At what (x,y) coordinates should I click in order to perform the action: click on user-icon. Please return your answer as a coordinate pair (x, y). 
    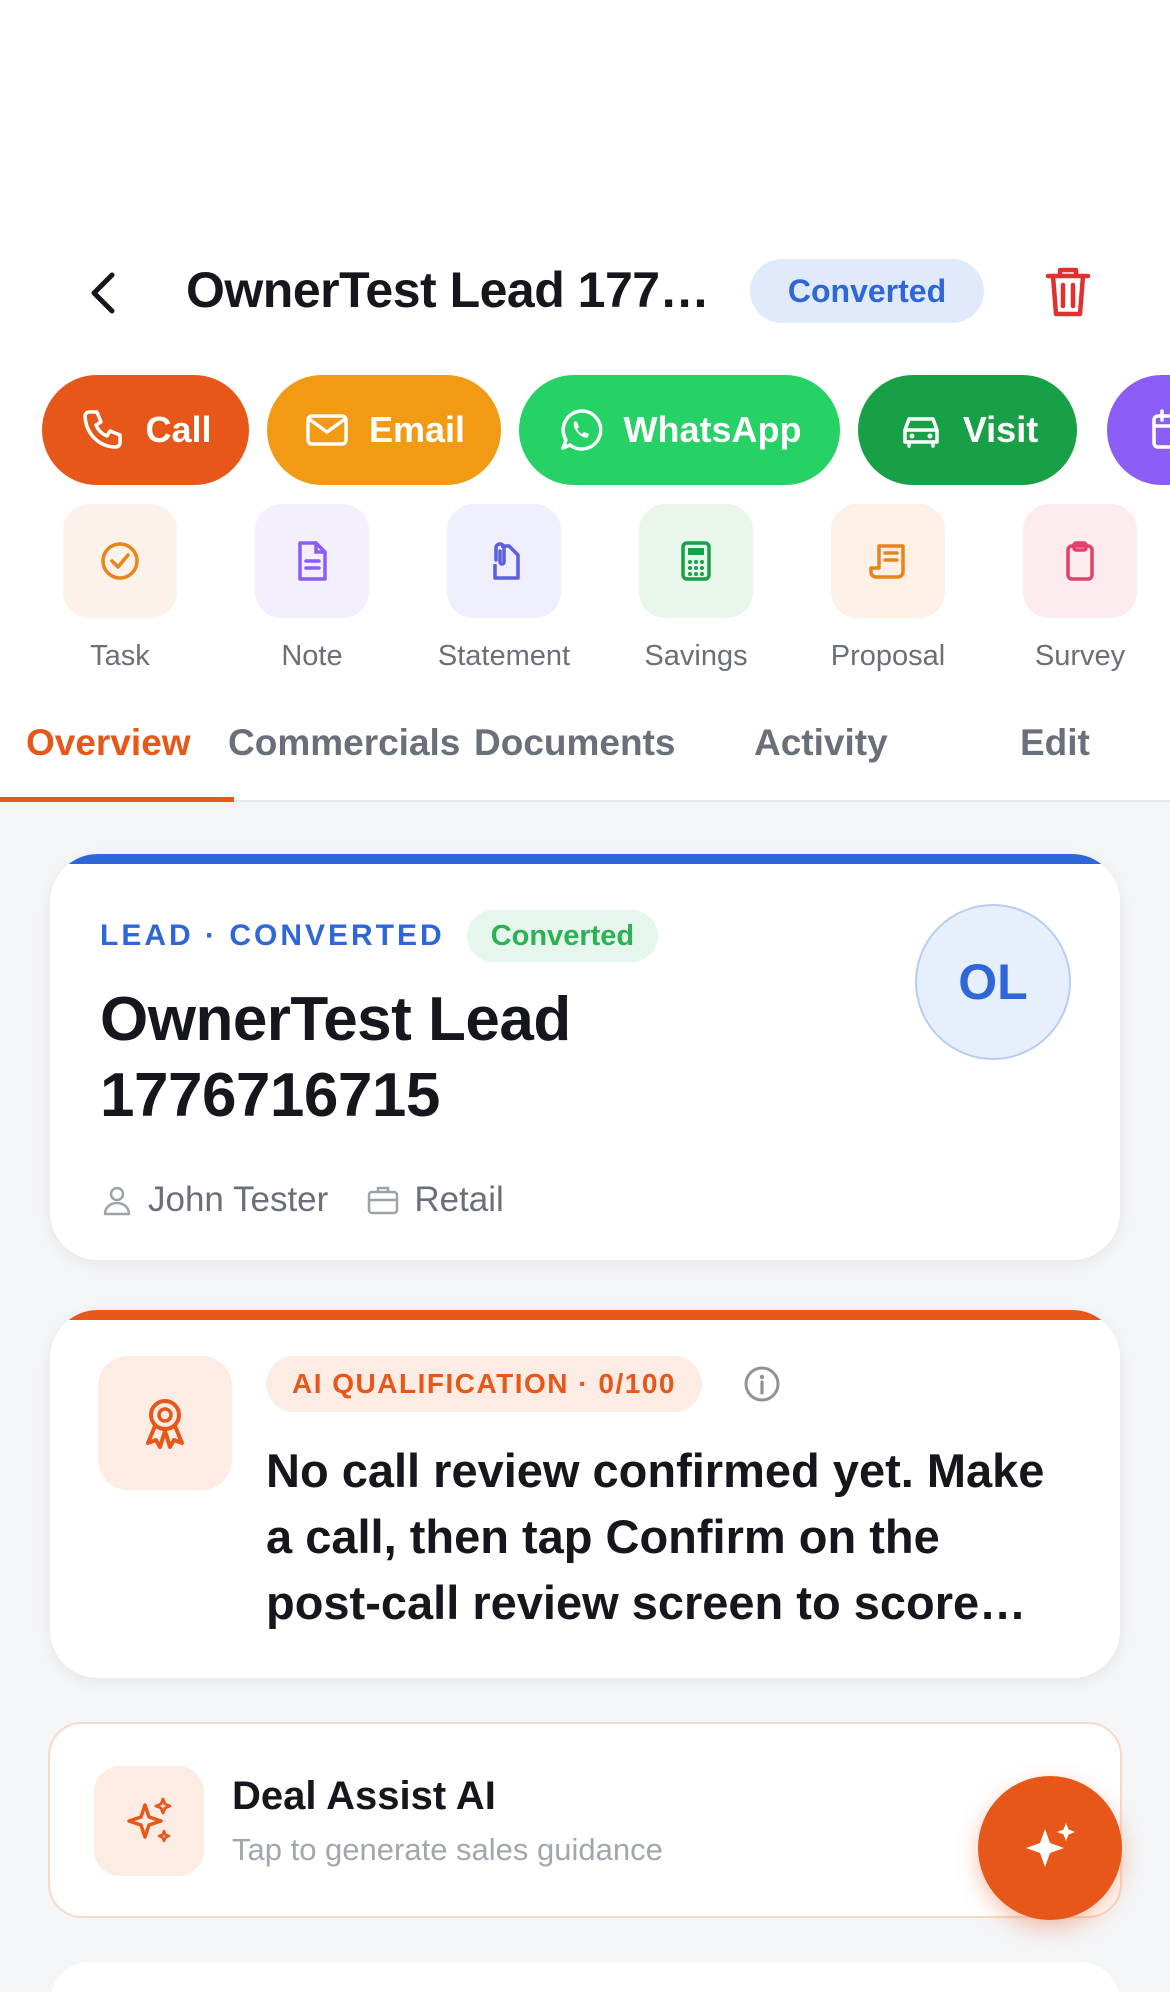
    Looking at the image, I should click on (117, 1201).